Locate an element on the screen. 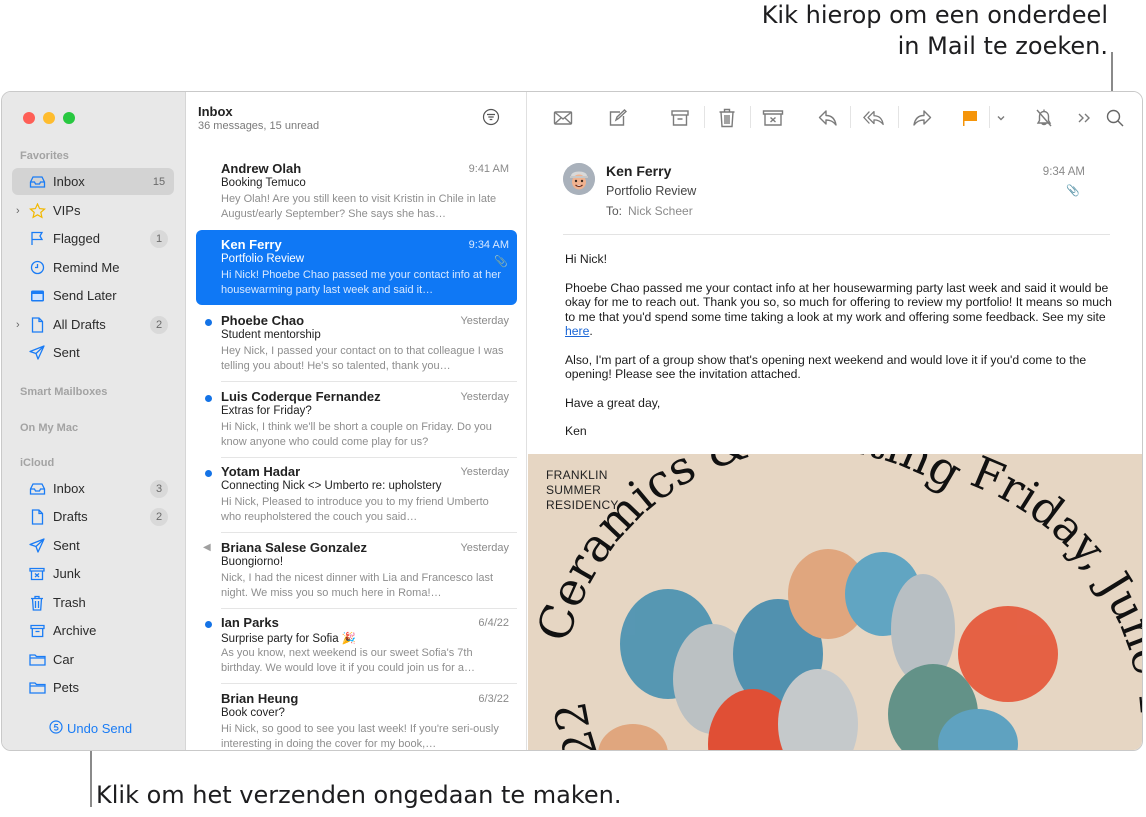  message-time: 6/4/22 is located at coordinates (493, 623).